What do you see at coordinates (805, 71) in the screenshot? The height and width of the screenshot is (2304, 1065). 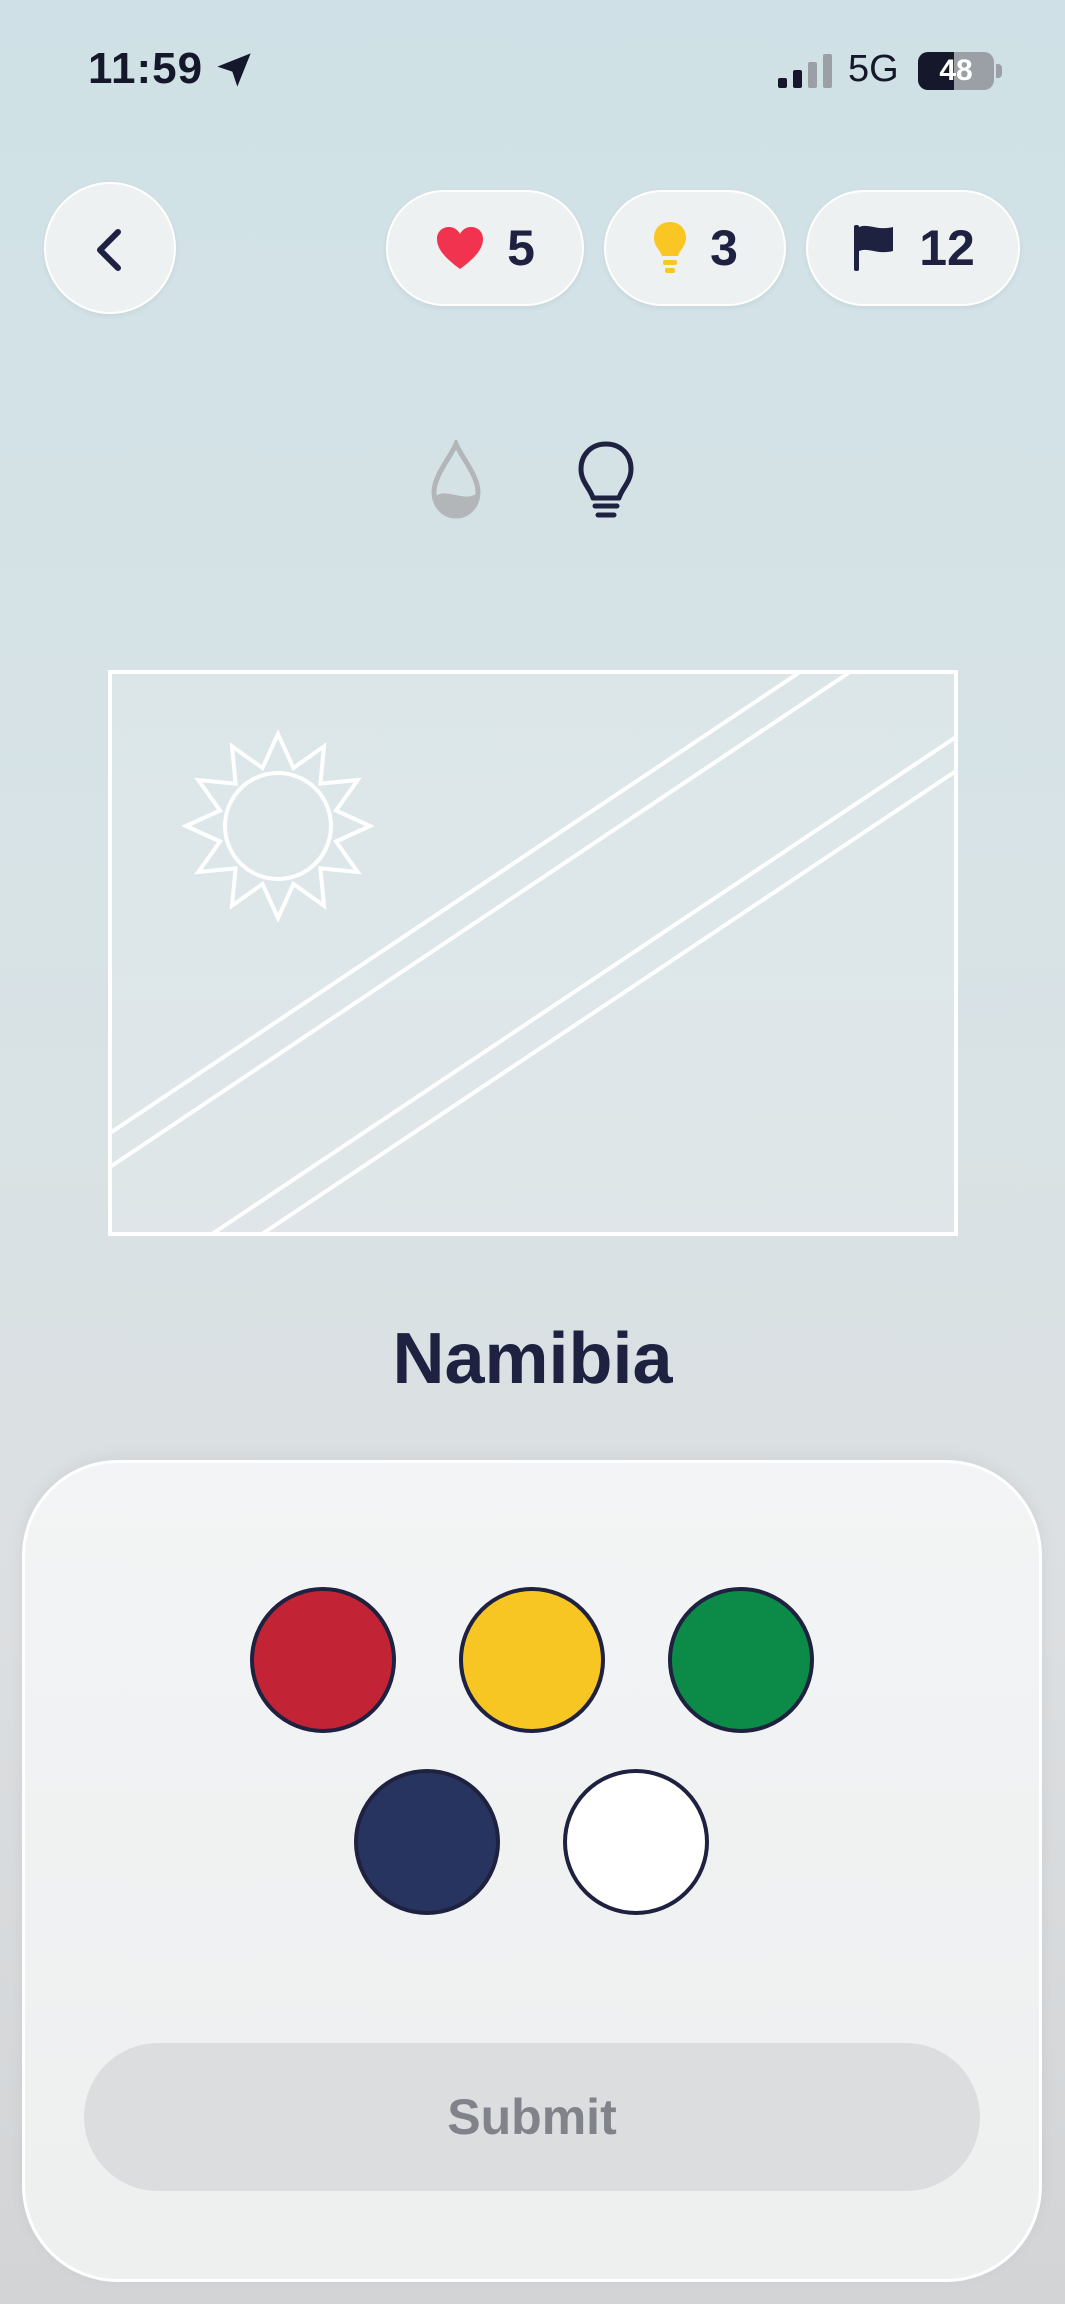 I see `signal-icon` at bounding box center [805, 71].